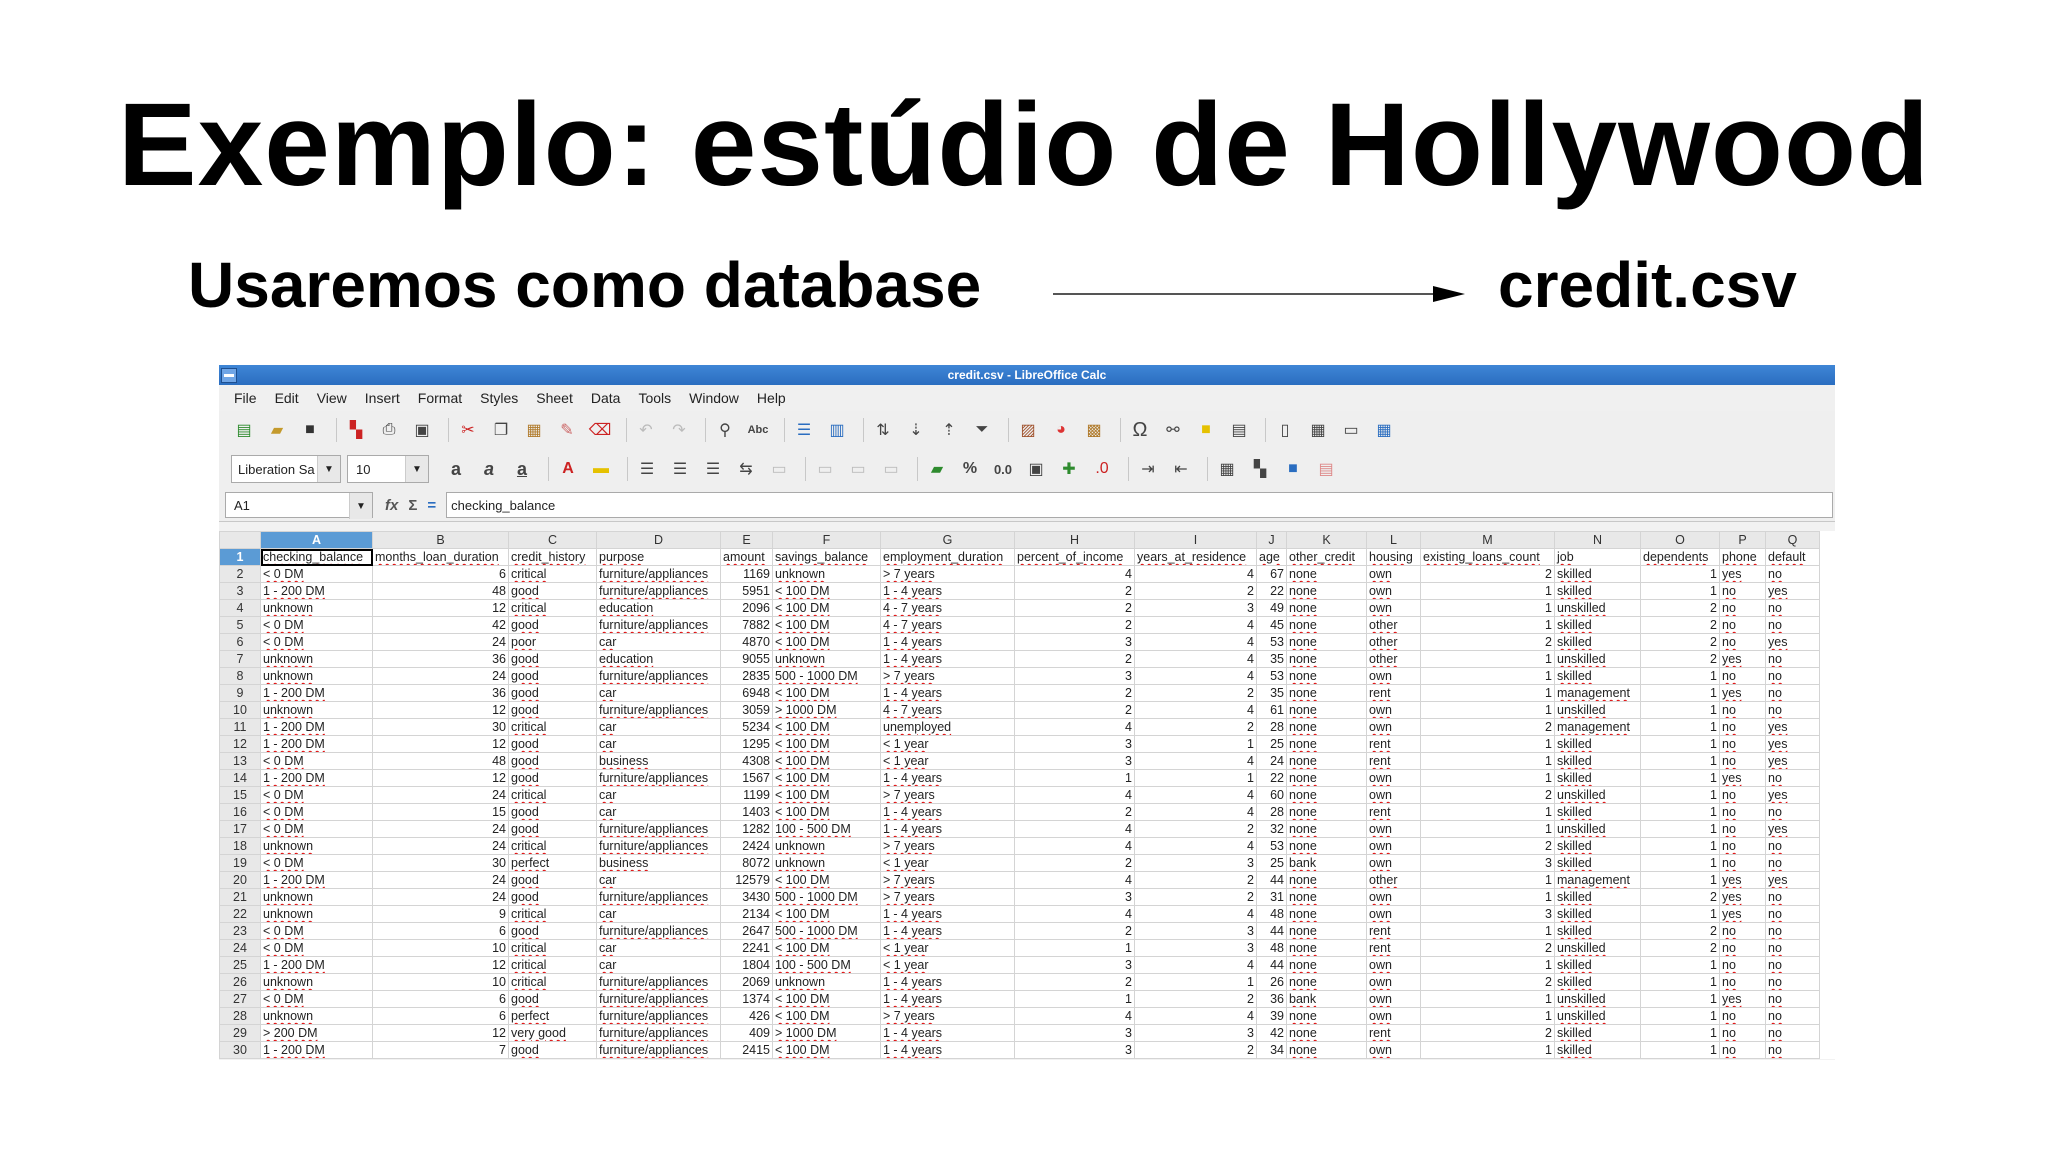  Describe the element at coordinates (746, 846) in the screenshot. I see `table-cell: 2424` at that location.